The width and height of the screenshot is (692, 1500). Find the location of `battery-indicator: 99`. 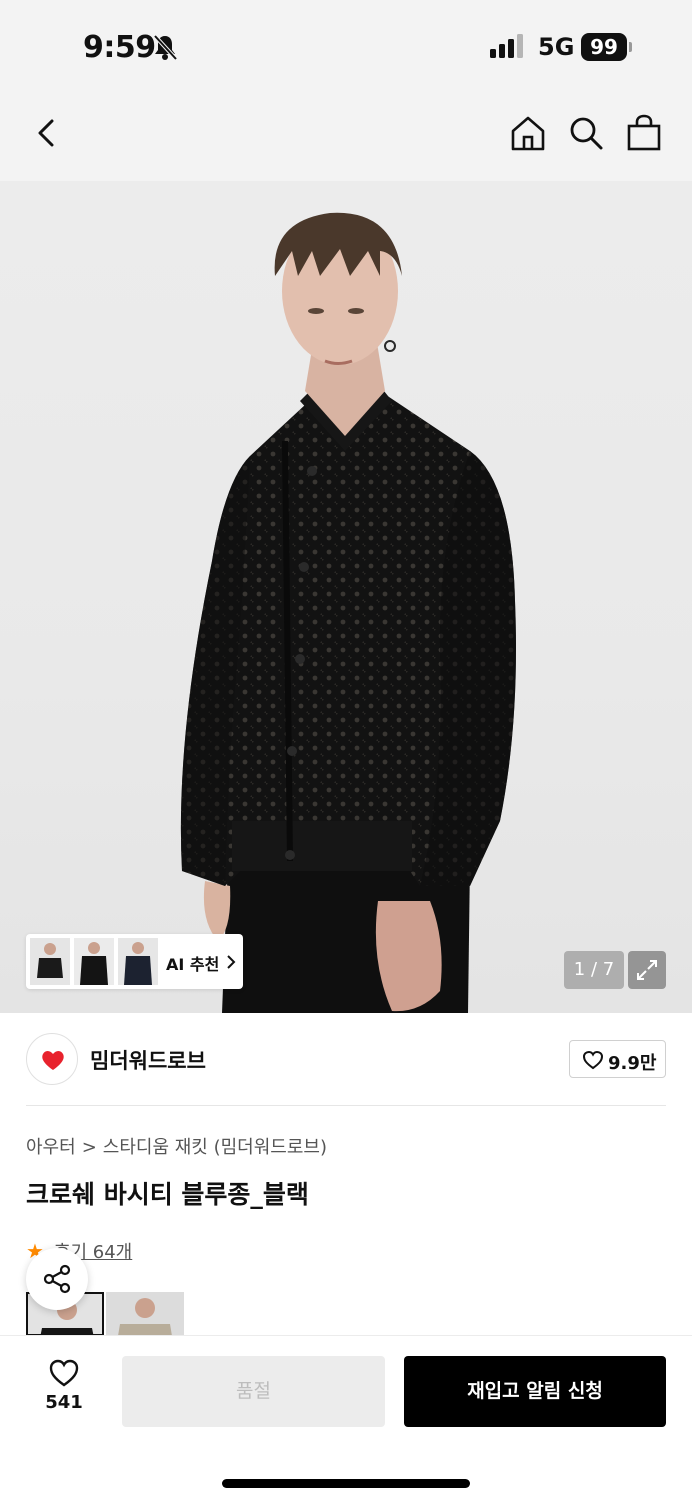

battery-indicator: 99 is located at coordinates (607, 47).